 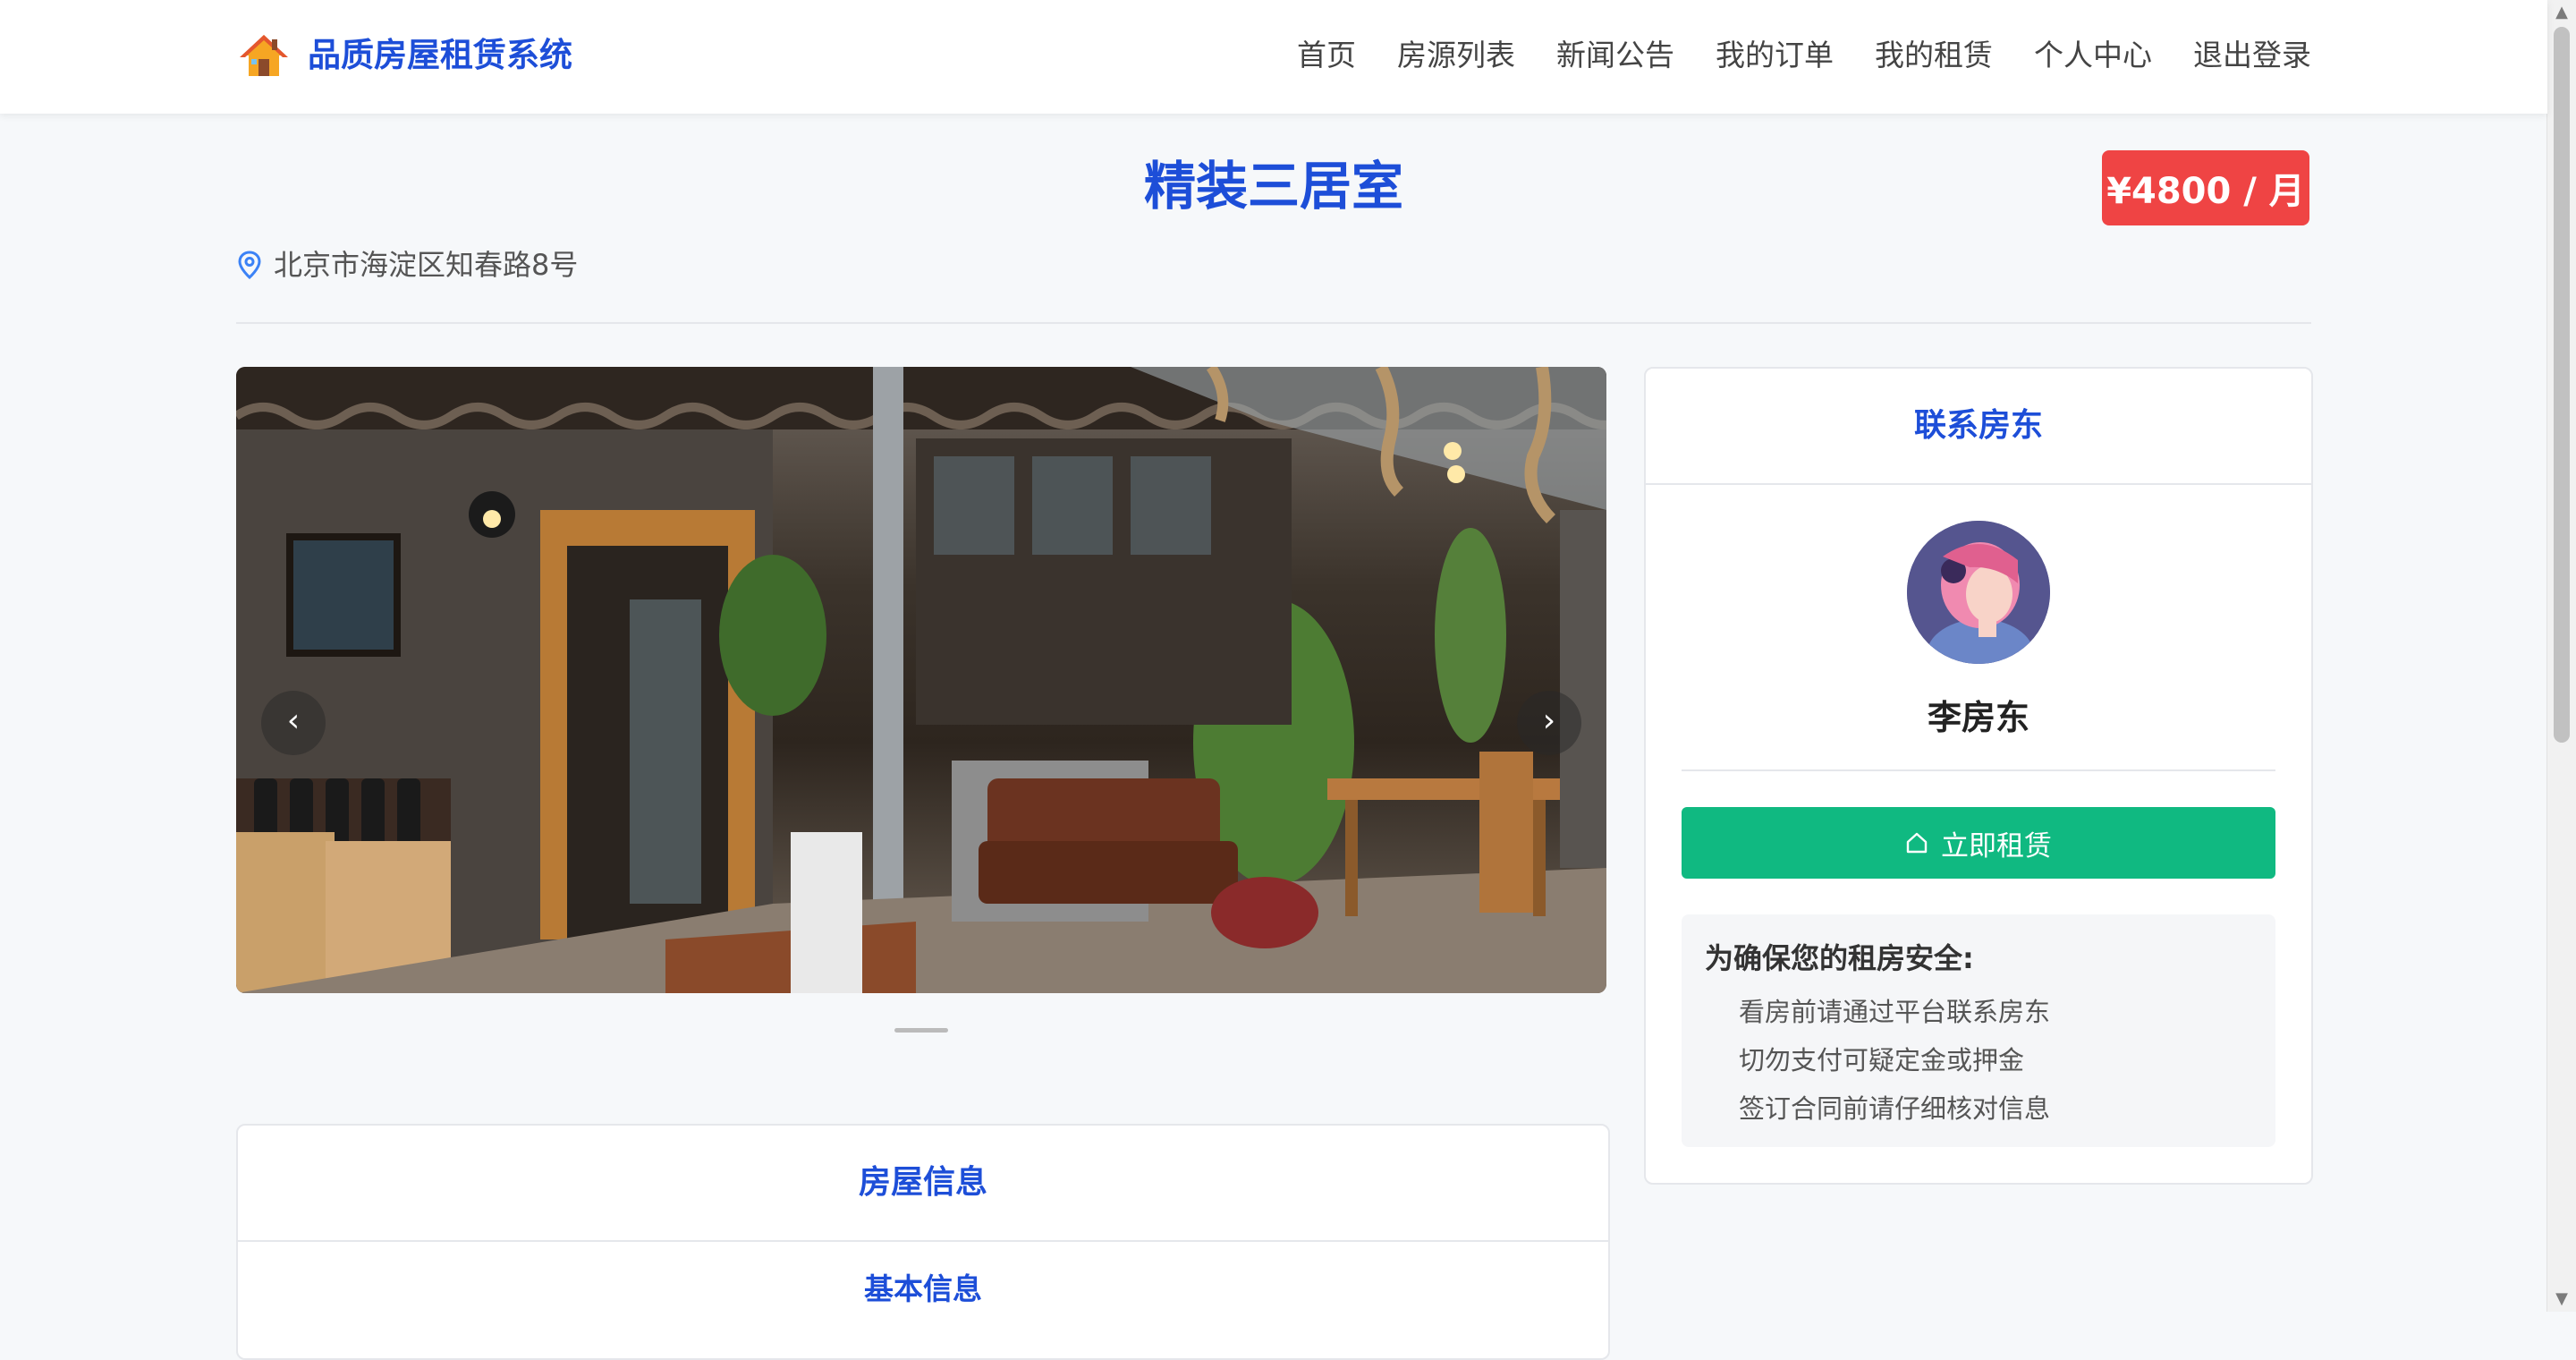 I want to click on brand-title: 品质房屋租赁系统, so click(x=440, y=55).